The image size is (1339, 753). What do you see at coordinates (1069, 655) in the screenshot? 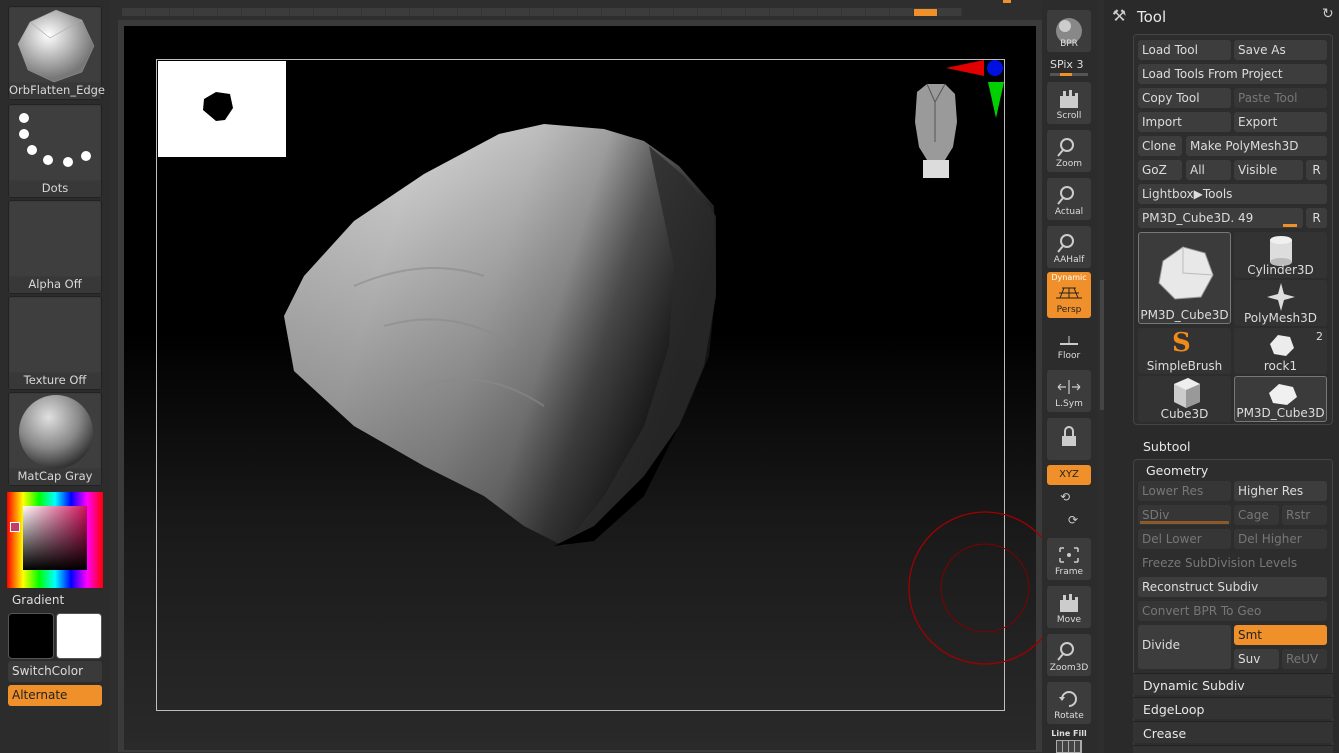
I see `zoom3d-button: Zoom3D` at bounding box center [1069, 655].